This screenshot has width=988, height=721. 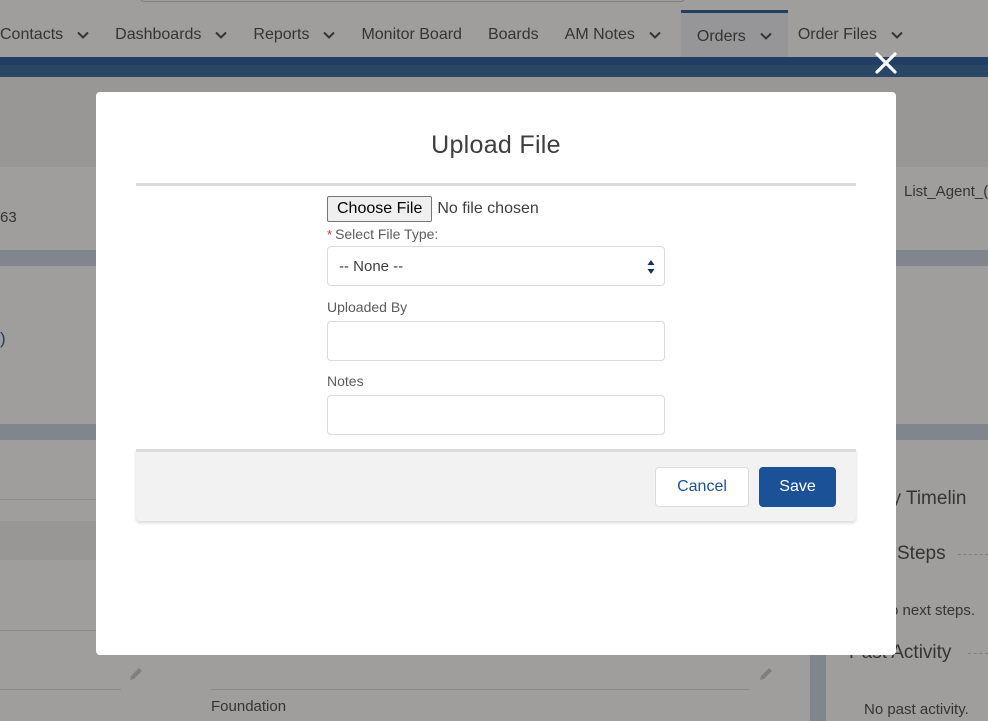 What do you see at coordinates (330, 234) in the screenshot?
I see `required-marker: *` at bounding box center [330, 234].